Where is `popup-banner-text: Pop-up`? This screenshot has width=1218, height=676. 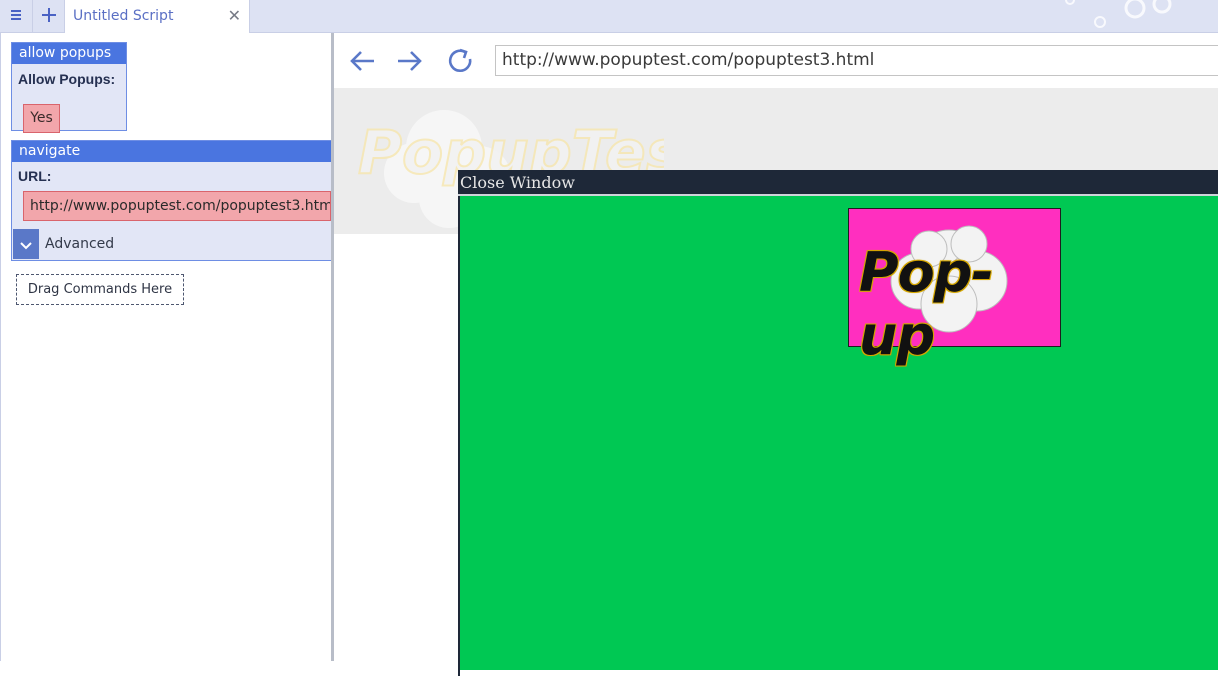 popup-banner-text: Pop-up is located at coordinates (926, 304).